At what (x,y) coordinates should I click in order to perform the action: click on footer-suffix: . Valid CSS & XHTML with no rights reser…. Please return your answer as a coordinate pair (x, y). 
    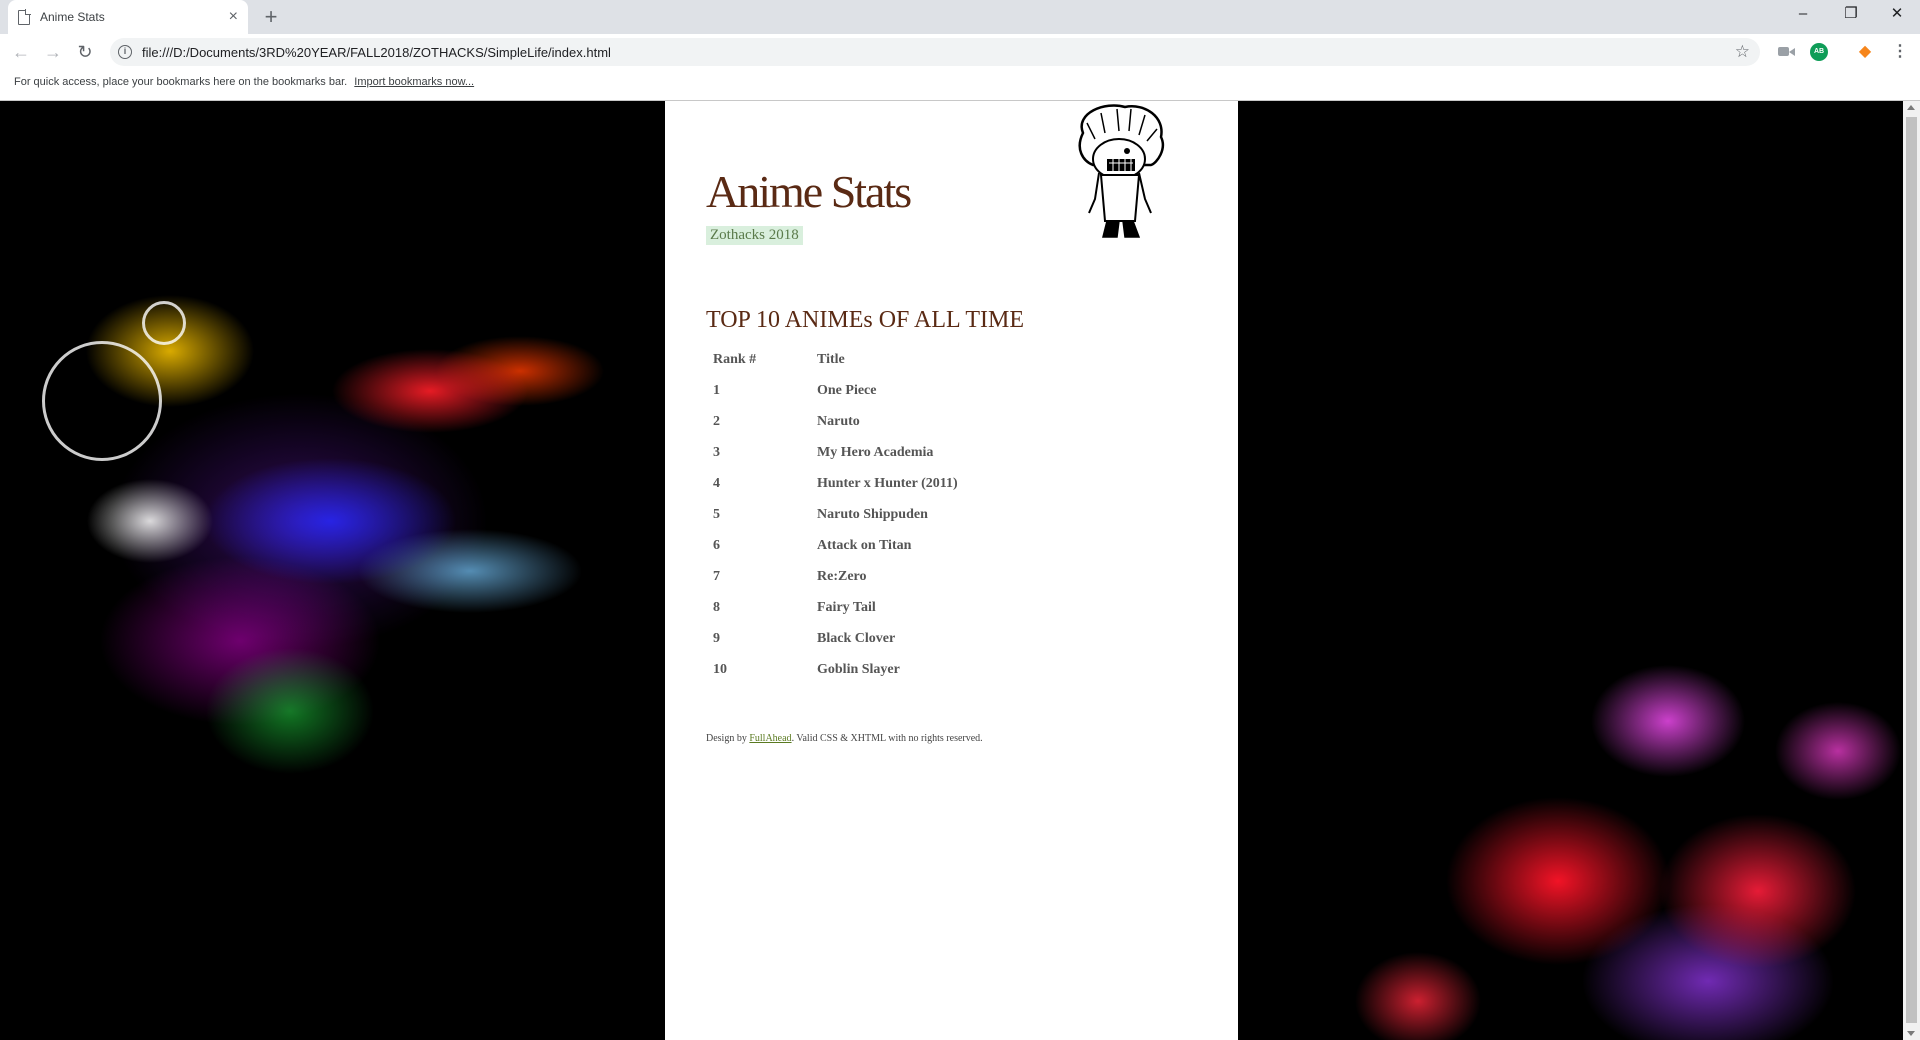
    Looking at the image, I should click on (887, 738).